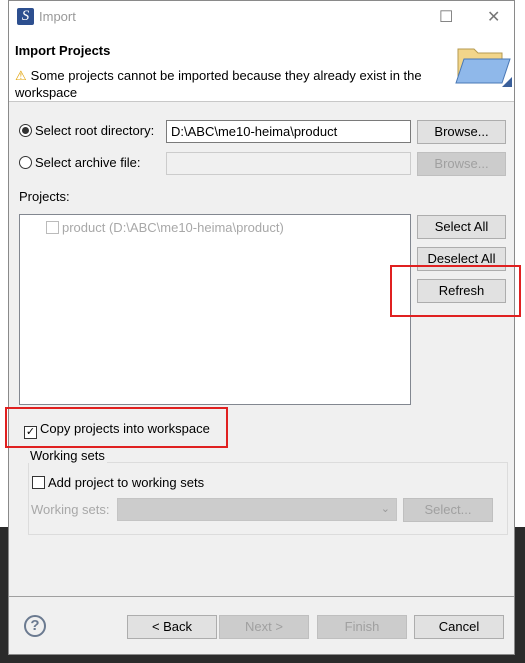 The image size is (525, 663). Describe the element at coordinates (261, 17) in the screenshot. I see `title-bar: S Import ☐ ✕` at that location.